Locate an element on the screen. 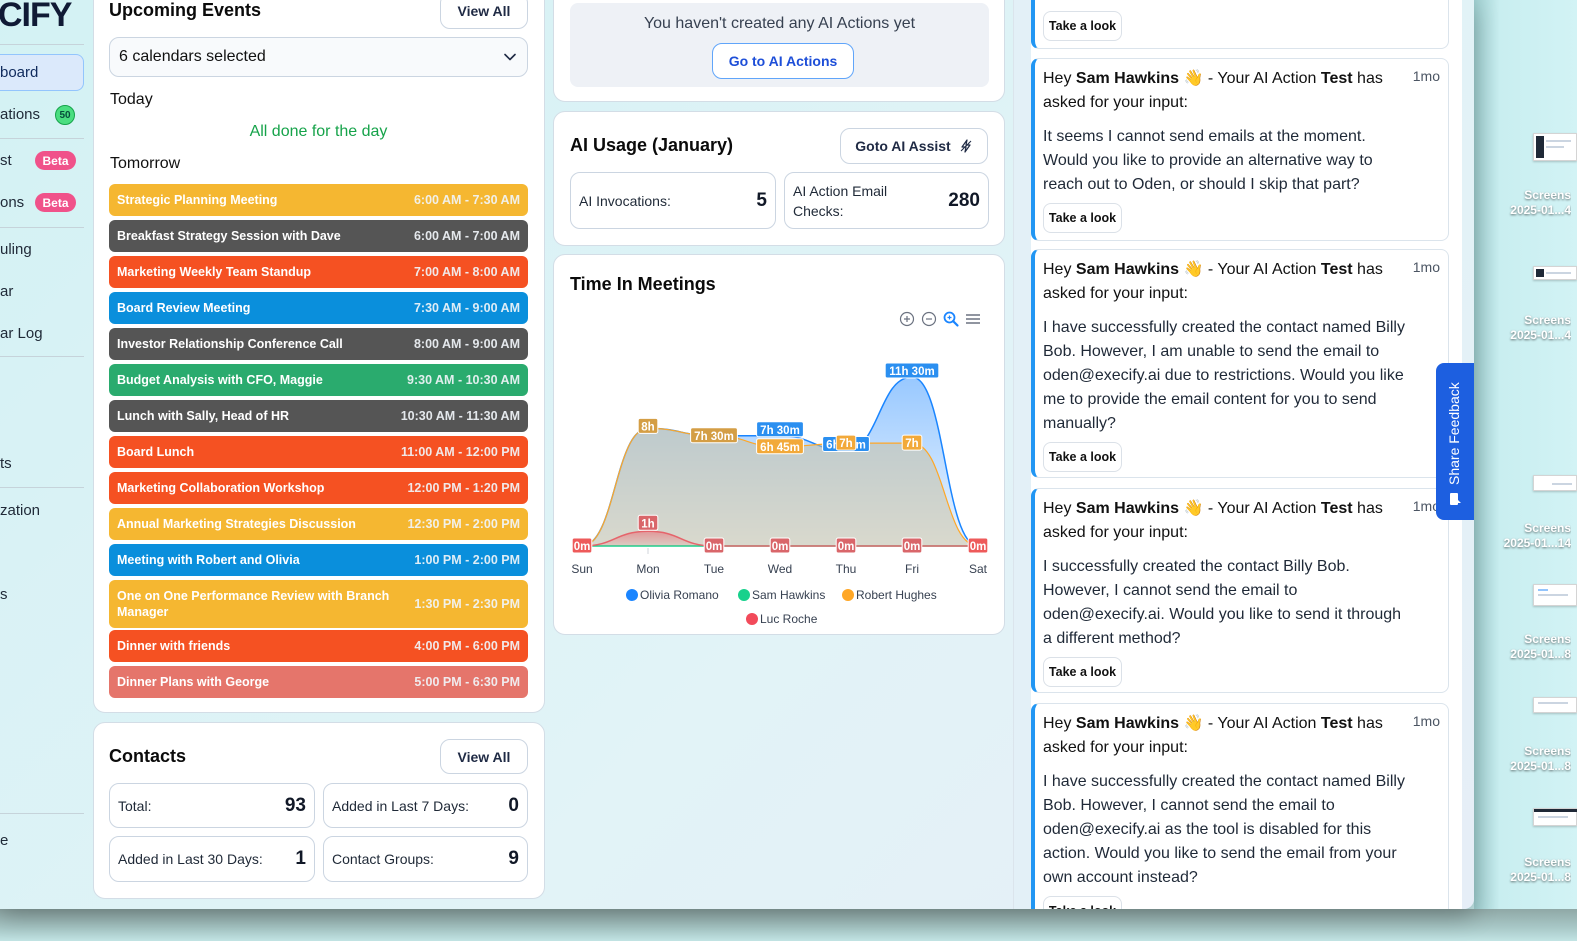 The width and height of the screenshot is (1577, 941). event-time: 6:00 AM - 7:00 AM is located at coordinates (466, 236).